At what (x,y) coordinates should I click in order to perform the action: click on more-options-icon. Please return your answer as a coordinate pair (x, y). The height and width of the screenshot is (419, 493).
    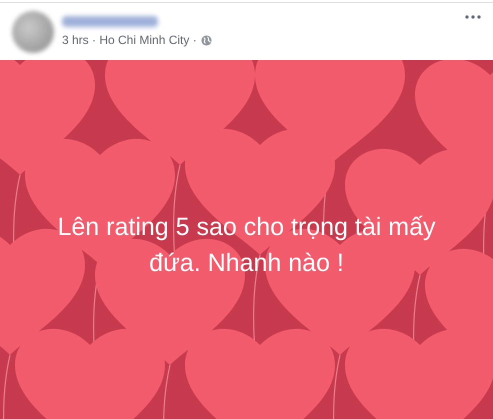
    Looking at the image, I should click on (473, 17).